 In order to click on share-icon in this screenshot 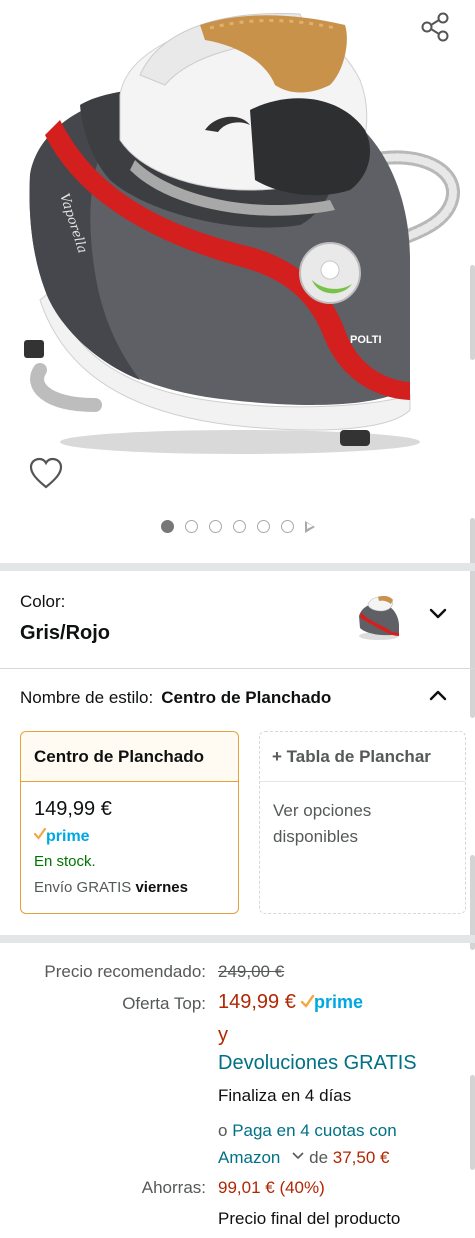, I will do `click(435, 27)`.